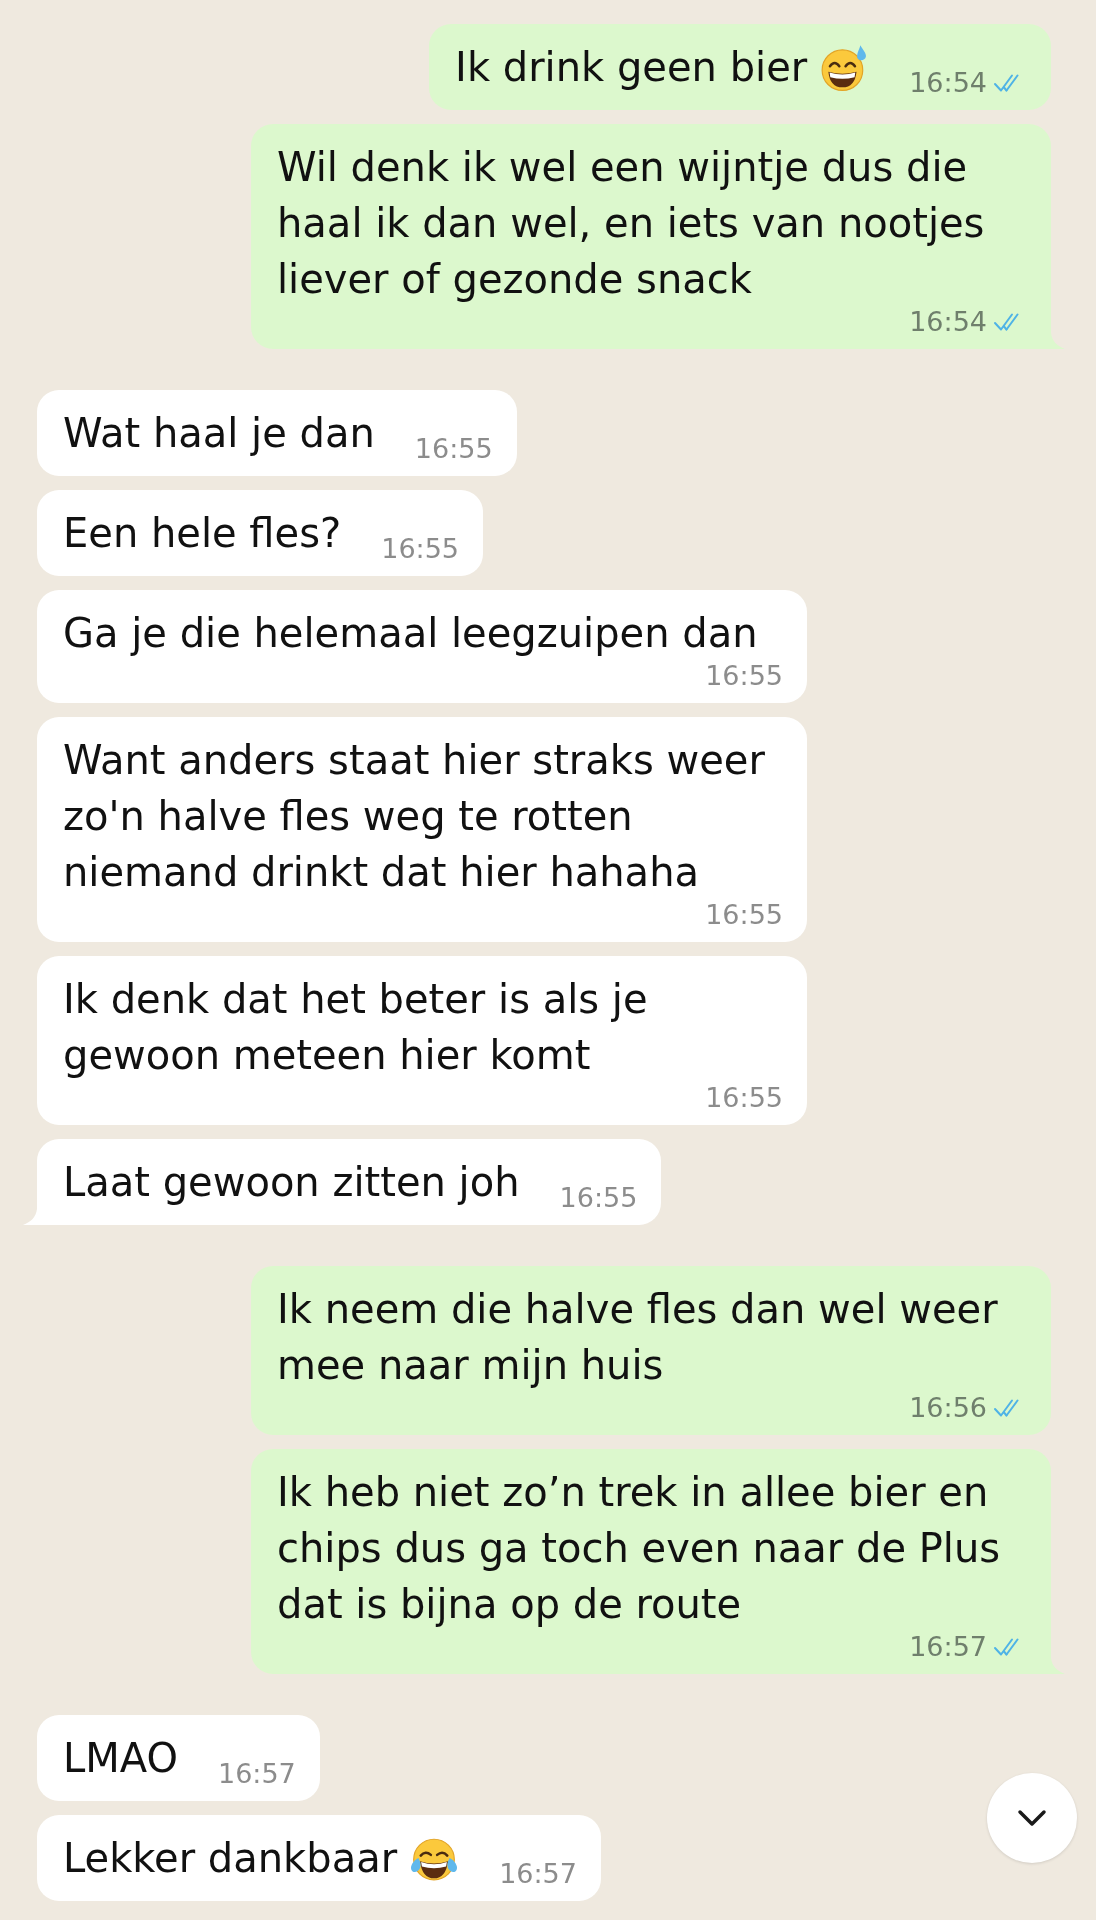 Image resolution: width=1096 pixels, height=1920 pixels. What do you see at coordinates (414, 816) in the screenshot?
I see `message-text: Want anders staat hier straks weer zo'n halve fles weg te rotten niemand drinkt dat hier hahaha` at bounding box center [414, 816].